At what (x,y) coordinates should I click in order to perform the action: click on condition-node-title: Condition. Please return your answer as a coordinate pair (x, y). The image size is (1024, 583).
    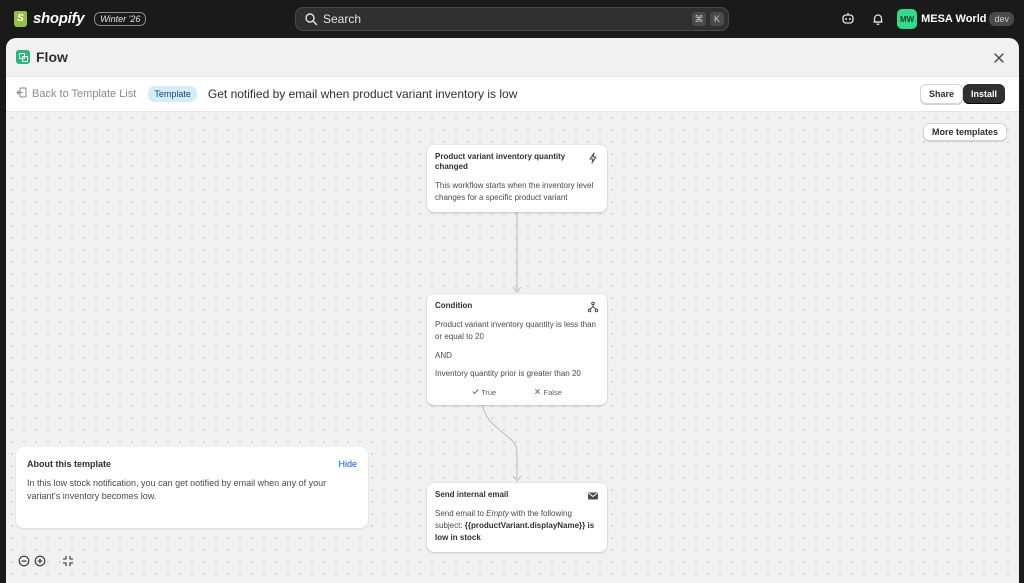
    Looking at the image, I should click on (454, 305).